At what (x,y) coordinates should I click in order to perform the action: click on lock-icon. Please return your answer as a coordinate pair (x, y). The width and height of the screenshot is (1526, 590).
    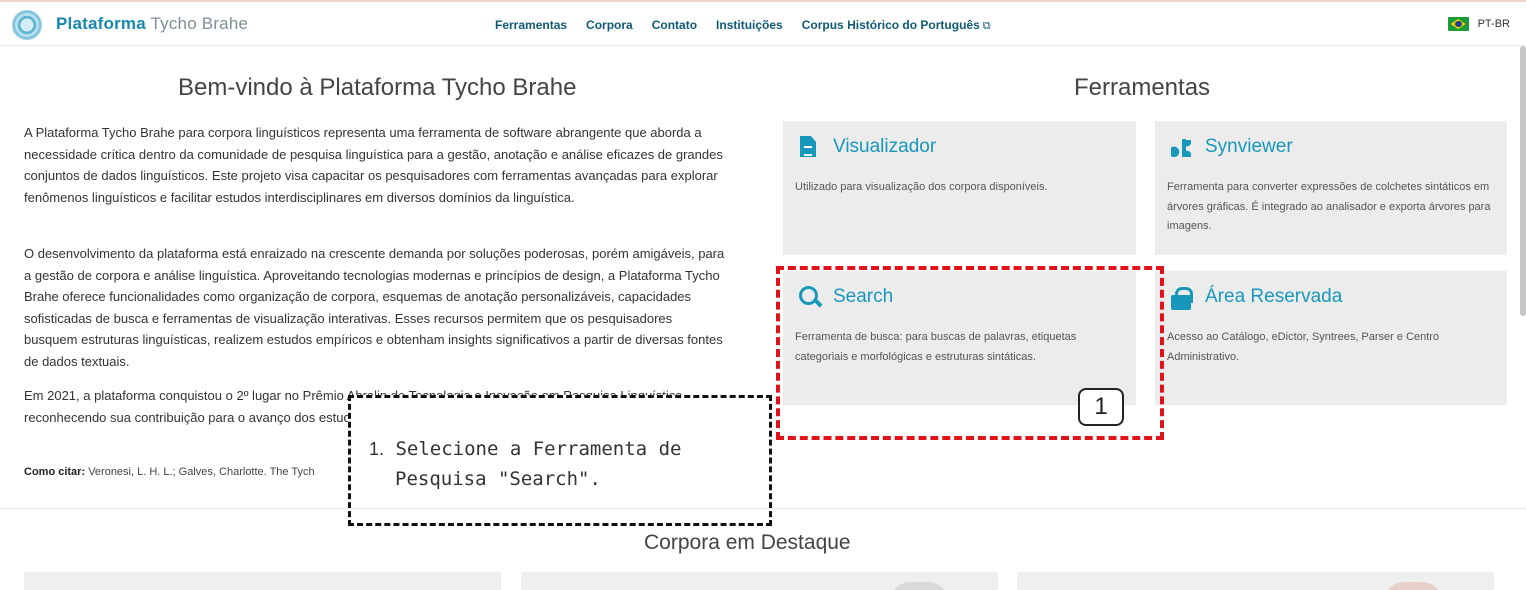
    Looking at the image, I should click on (1181, 297).